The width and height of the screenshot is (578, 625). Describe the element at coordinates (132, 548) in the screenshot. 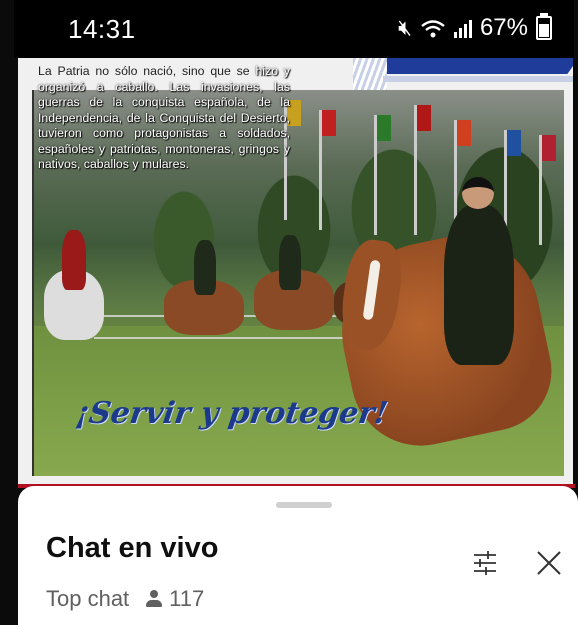

I see `chat-title: Chat en vivo` at that location.